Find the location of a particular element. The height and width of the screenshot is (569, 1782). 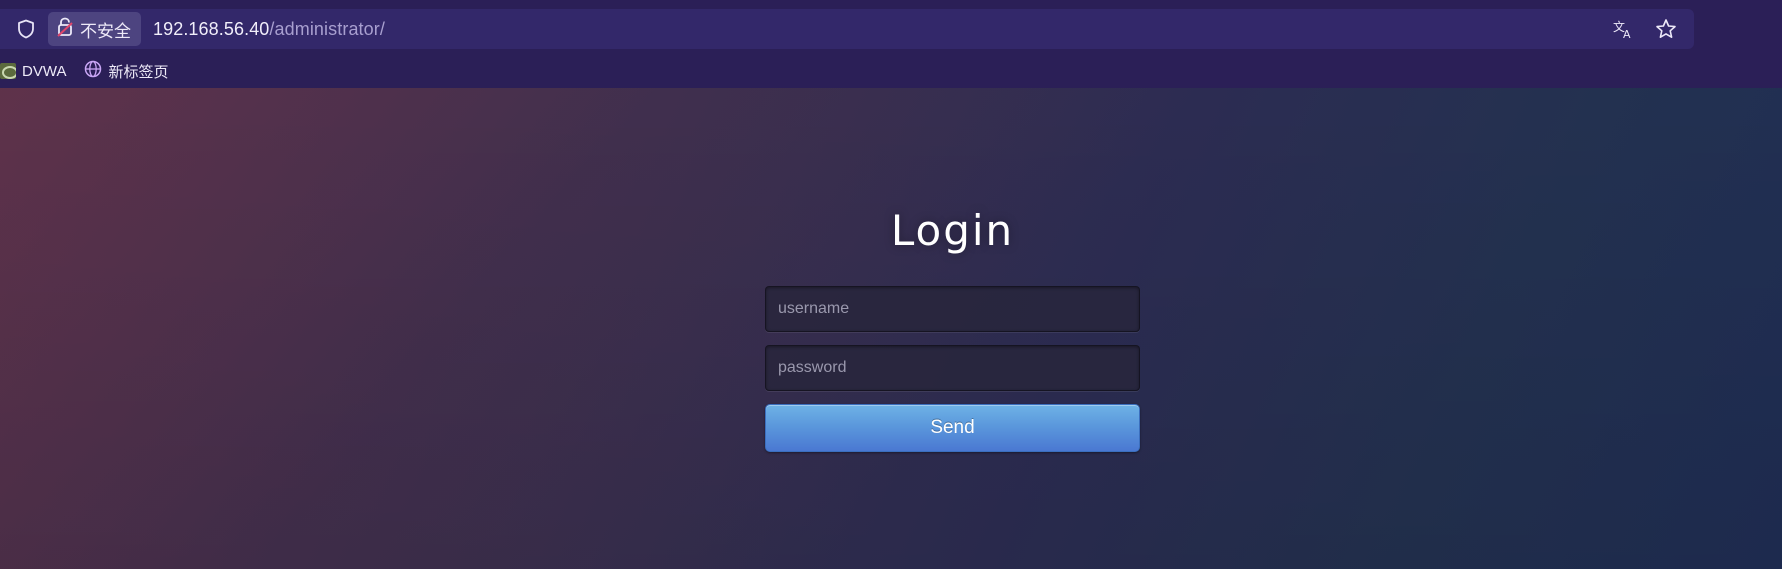

send-button: Send is located at coordinates (952, 428).